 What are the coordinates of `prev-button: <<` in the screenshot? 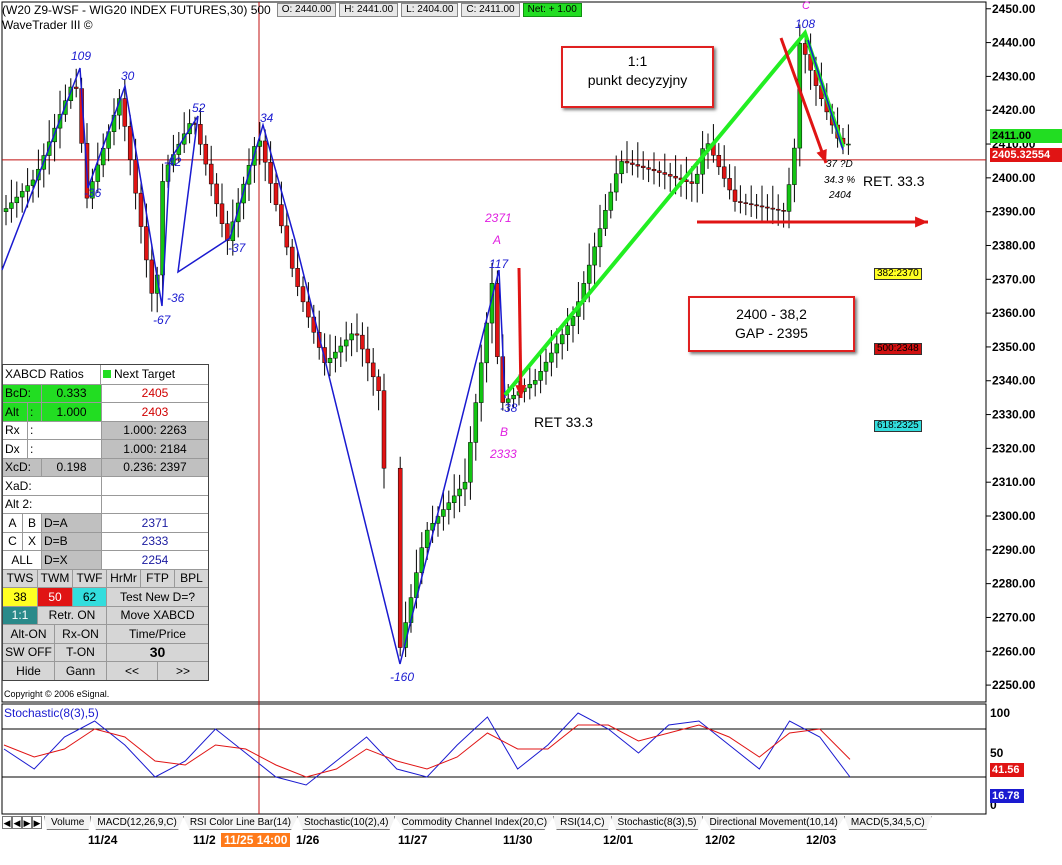 It's located at (131, 671).